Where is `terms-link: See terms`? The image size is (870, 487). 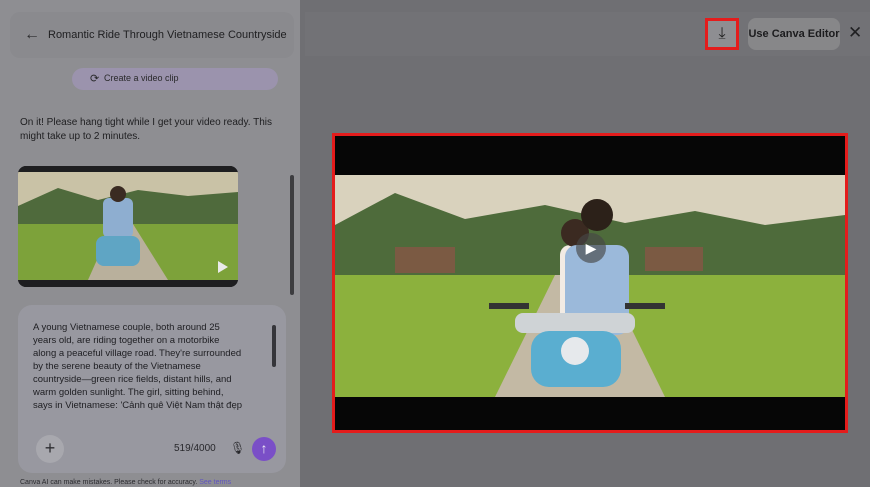 terms-link: See terms is located at coordinates (215, 482).